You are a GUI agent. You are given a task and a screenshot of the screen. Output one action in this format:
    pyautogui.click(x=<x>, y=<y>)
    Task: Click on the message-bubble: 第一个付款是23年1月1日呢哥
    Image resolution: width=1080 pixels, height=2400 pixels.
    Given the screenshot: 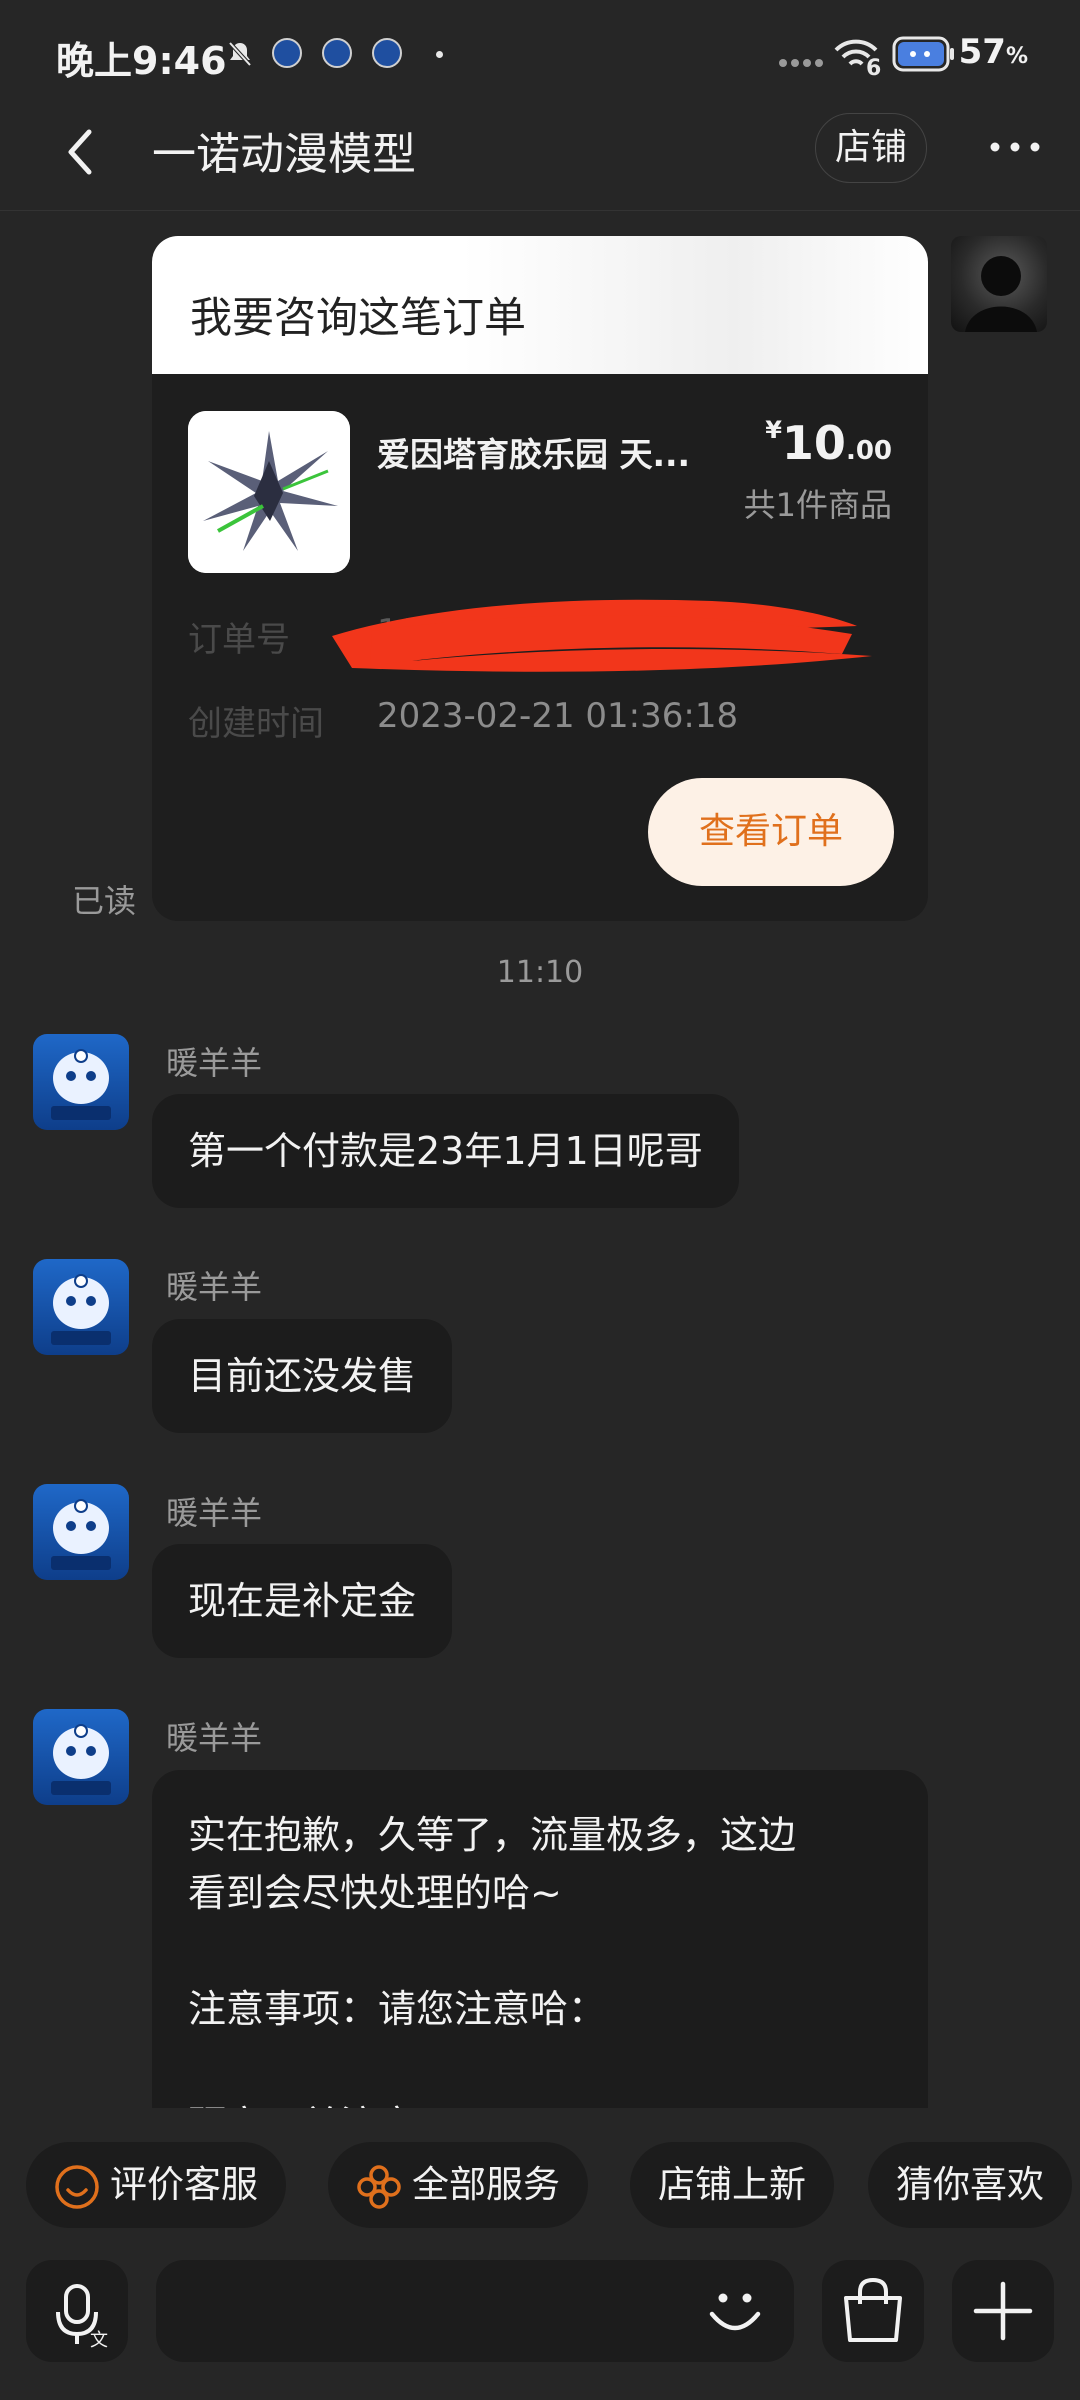 What is the action you would take?
    pyautogui.click(x=445, y=1151)
    